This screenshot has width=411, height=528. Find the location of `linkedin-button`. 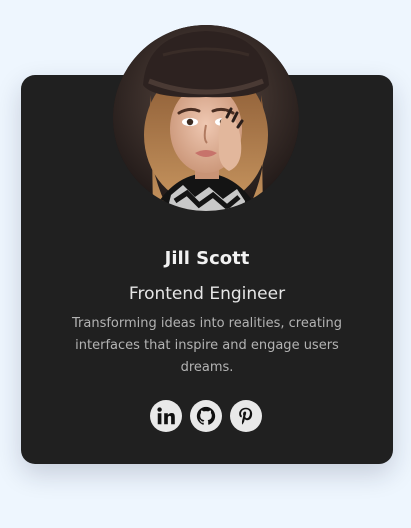

linkedin-button is located at coordinates (166, 416).